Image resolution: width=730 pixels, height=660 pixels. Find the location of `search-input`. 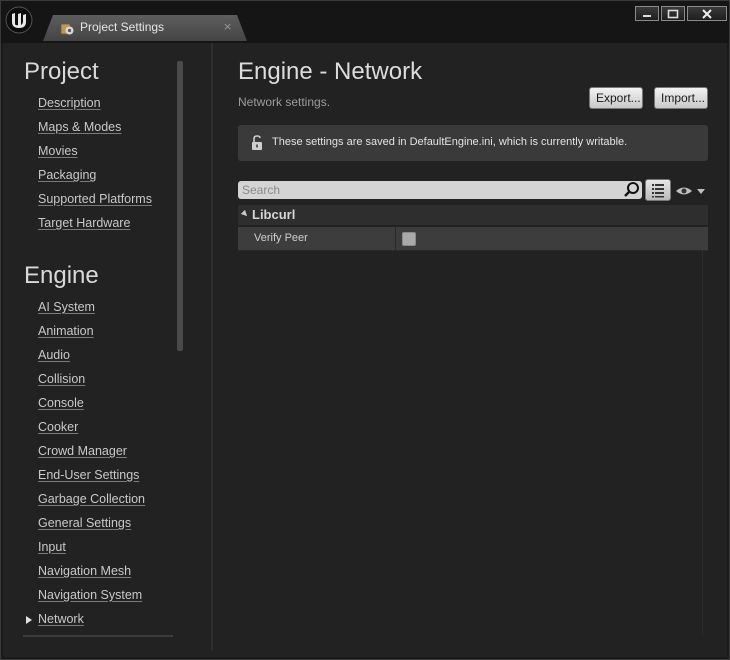

search-input is located at coordinates (440, 190).